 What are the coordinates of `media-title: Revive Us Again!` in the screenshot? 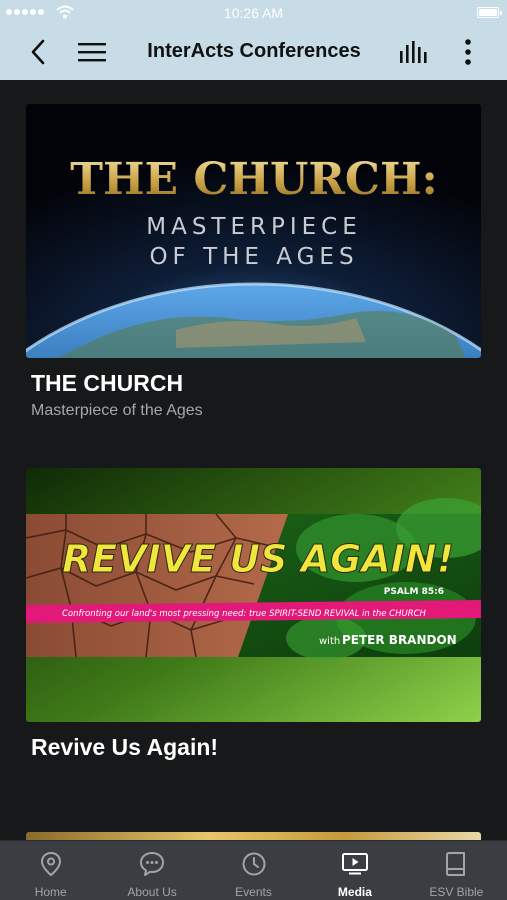 It's located at (125, 747).